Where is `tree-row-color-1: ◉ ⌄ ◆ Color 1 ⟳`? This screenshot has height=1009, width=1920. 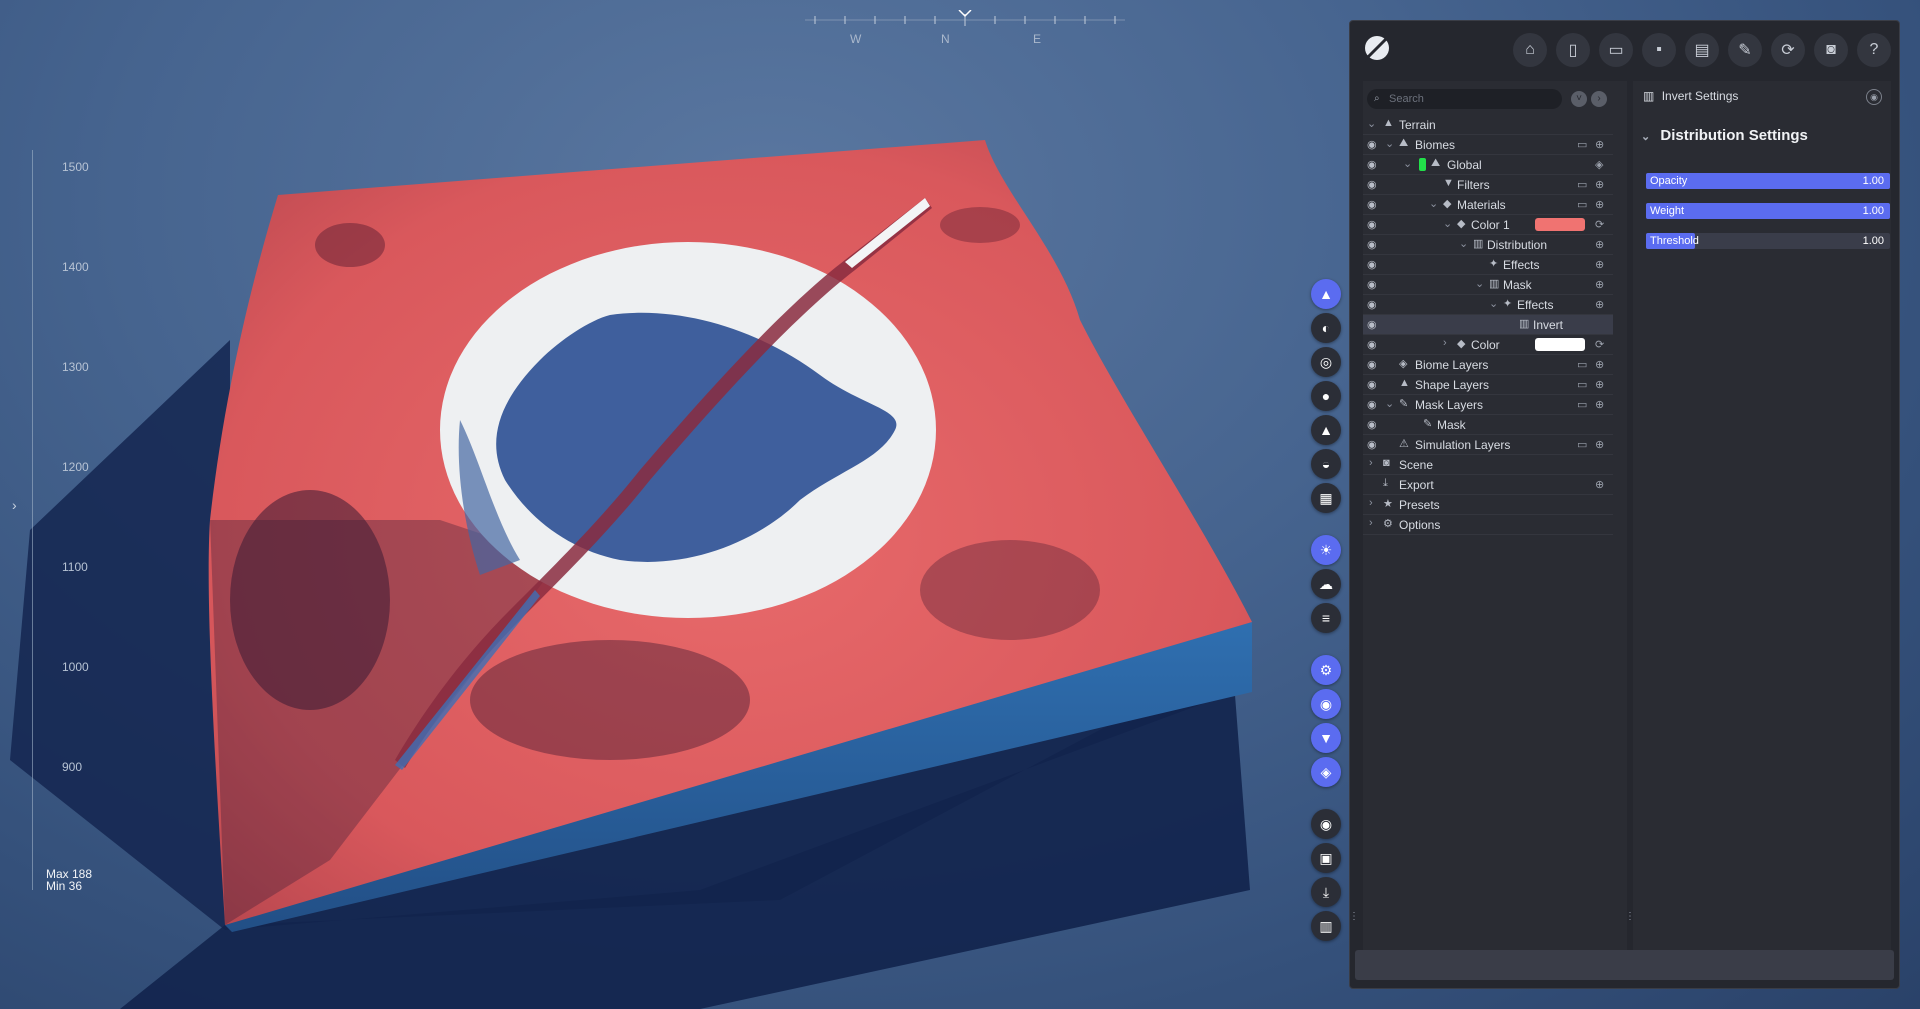 tree-row-color-1: ◉ ⌄ ◆ Color 1 ⟳ is located at coordinates (1488, 225).